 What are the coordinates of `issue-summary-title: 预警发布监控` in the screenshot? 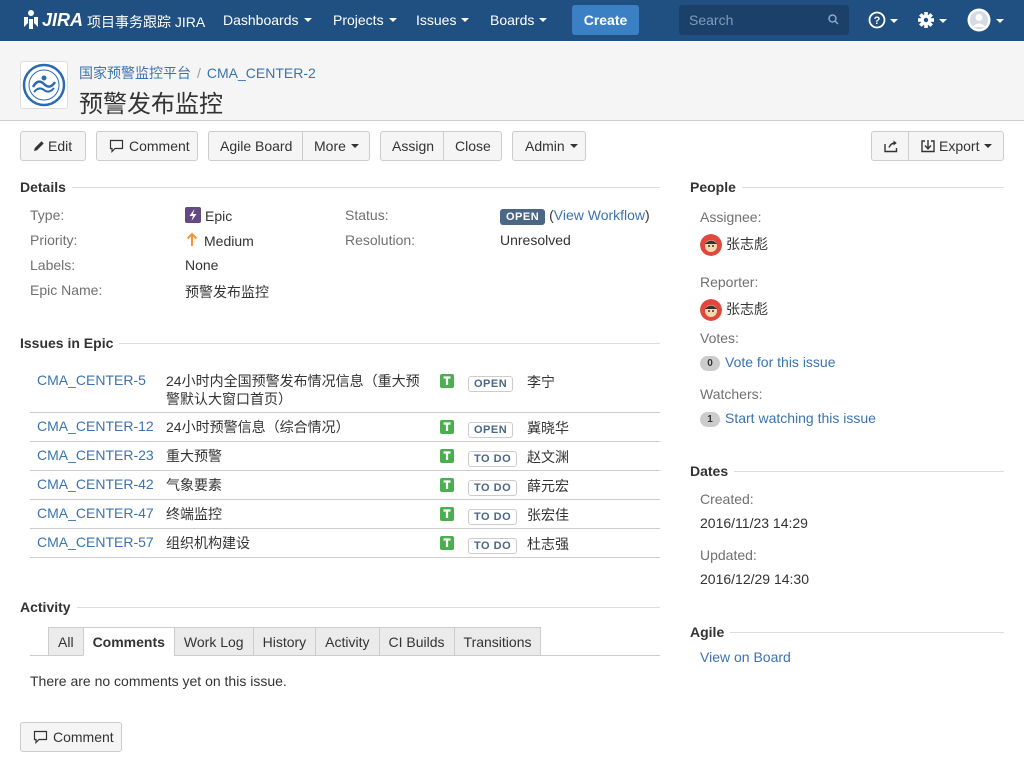 It's located at (151, 101).